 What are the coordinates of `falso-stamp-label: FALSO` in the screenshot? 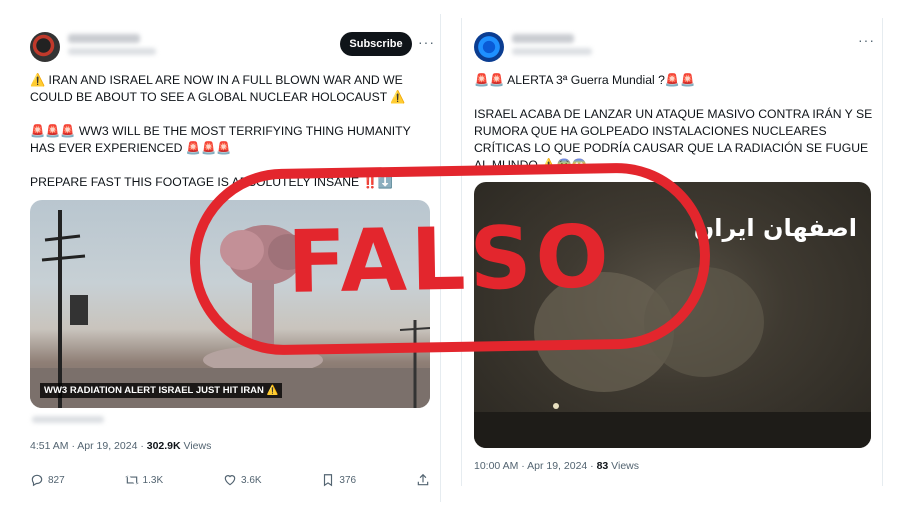 It's located at (450, 260).